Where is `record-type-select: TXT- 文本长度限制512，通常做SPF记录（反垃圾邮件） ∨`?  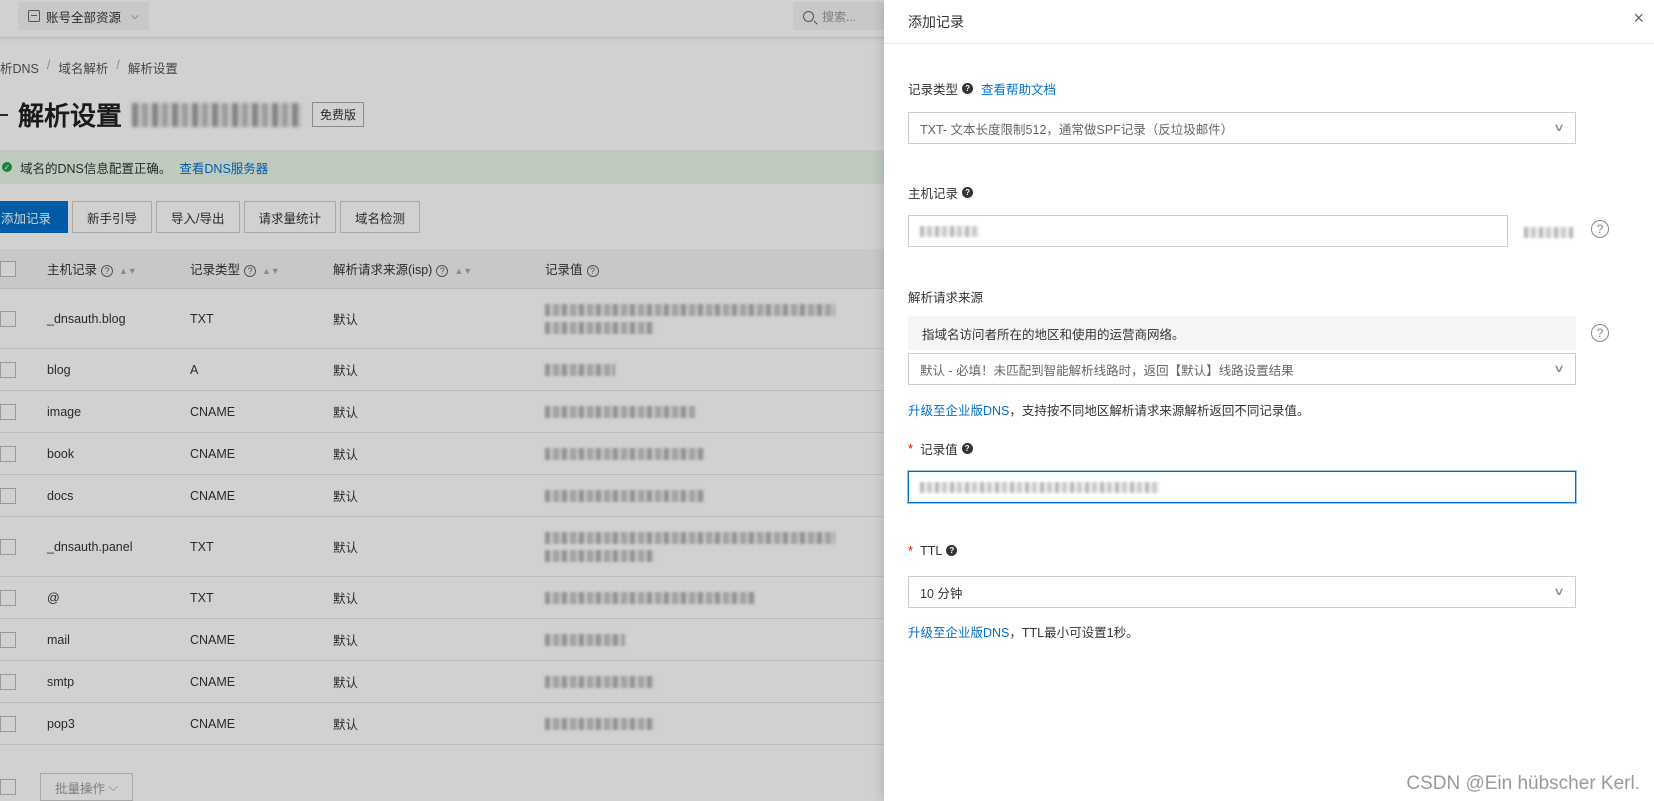 record-type-select: TXT- 文本长度限制512，通常做SPF记录（反垃圾邮件） ∨ is located at coordinates (1242, 128).